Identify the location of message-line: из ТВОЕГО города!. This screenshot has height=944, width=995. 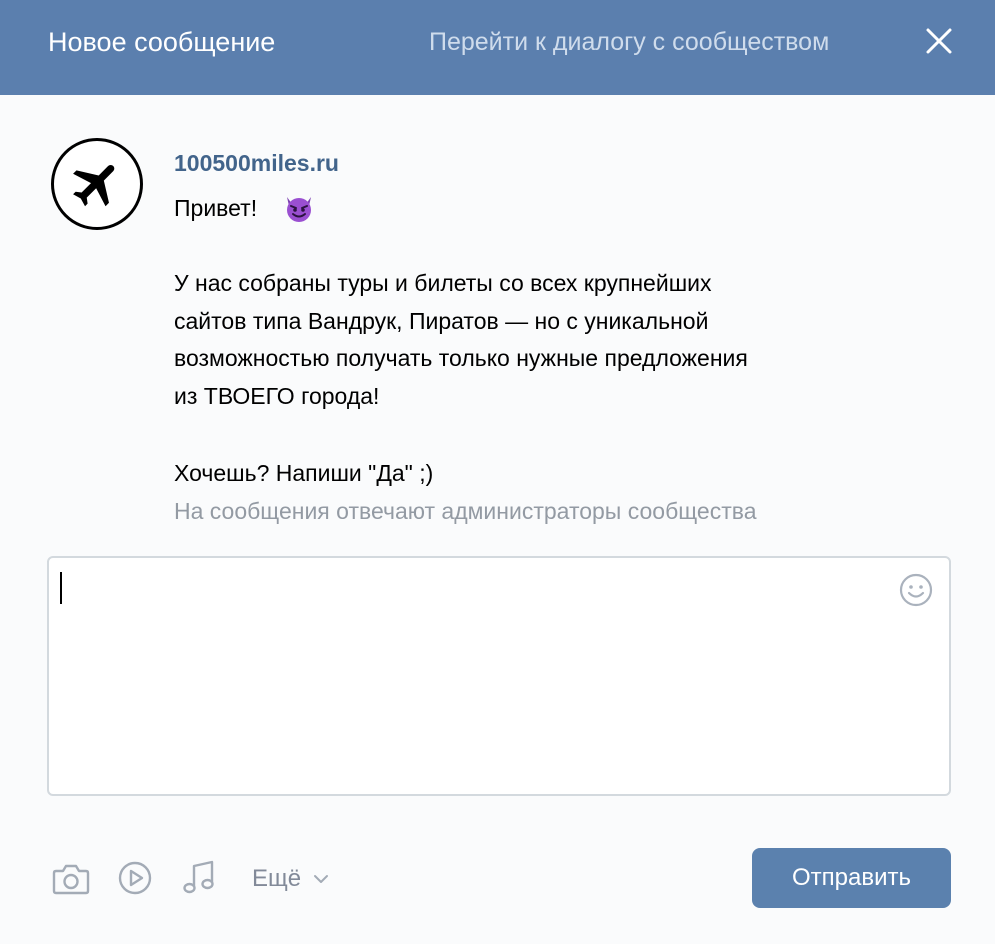
(277, 396).